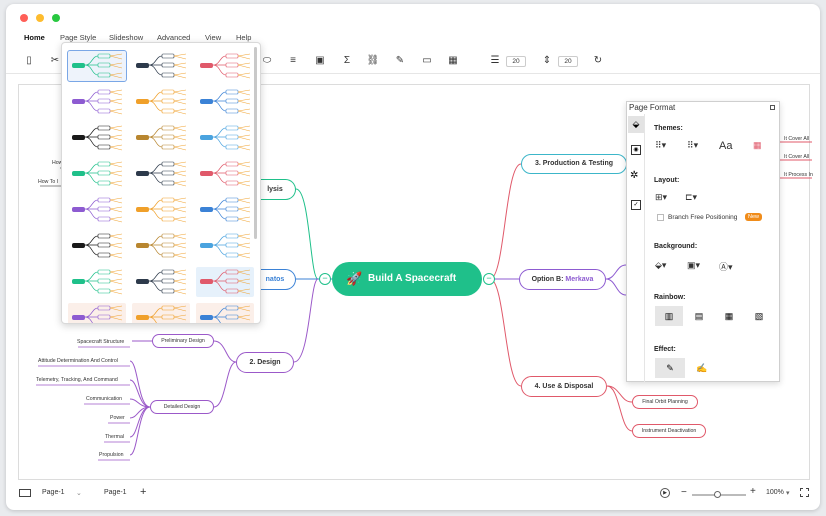  I want to click on branch-production-testing: 3. Production & Testing, so click(574, 164).